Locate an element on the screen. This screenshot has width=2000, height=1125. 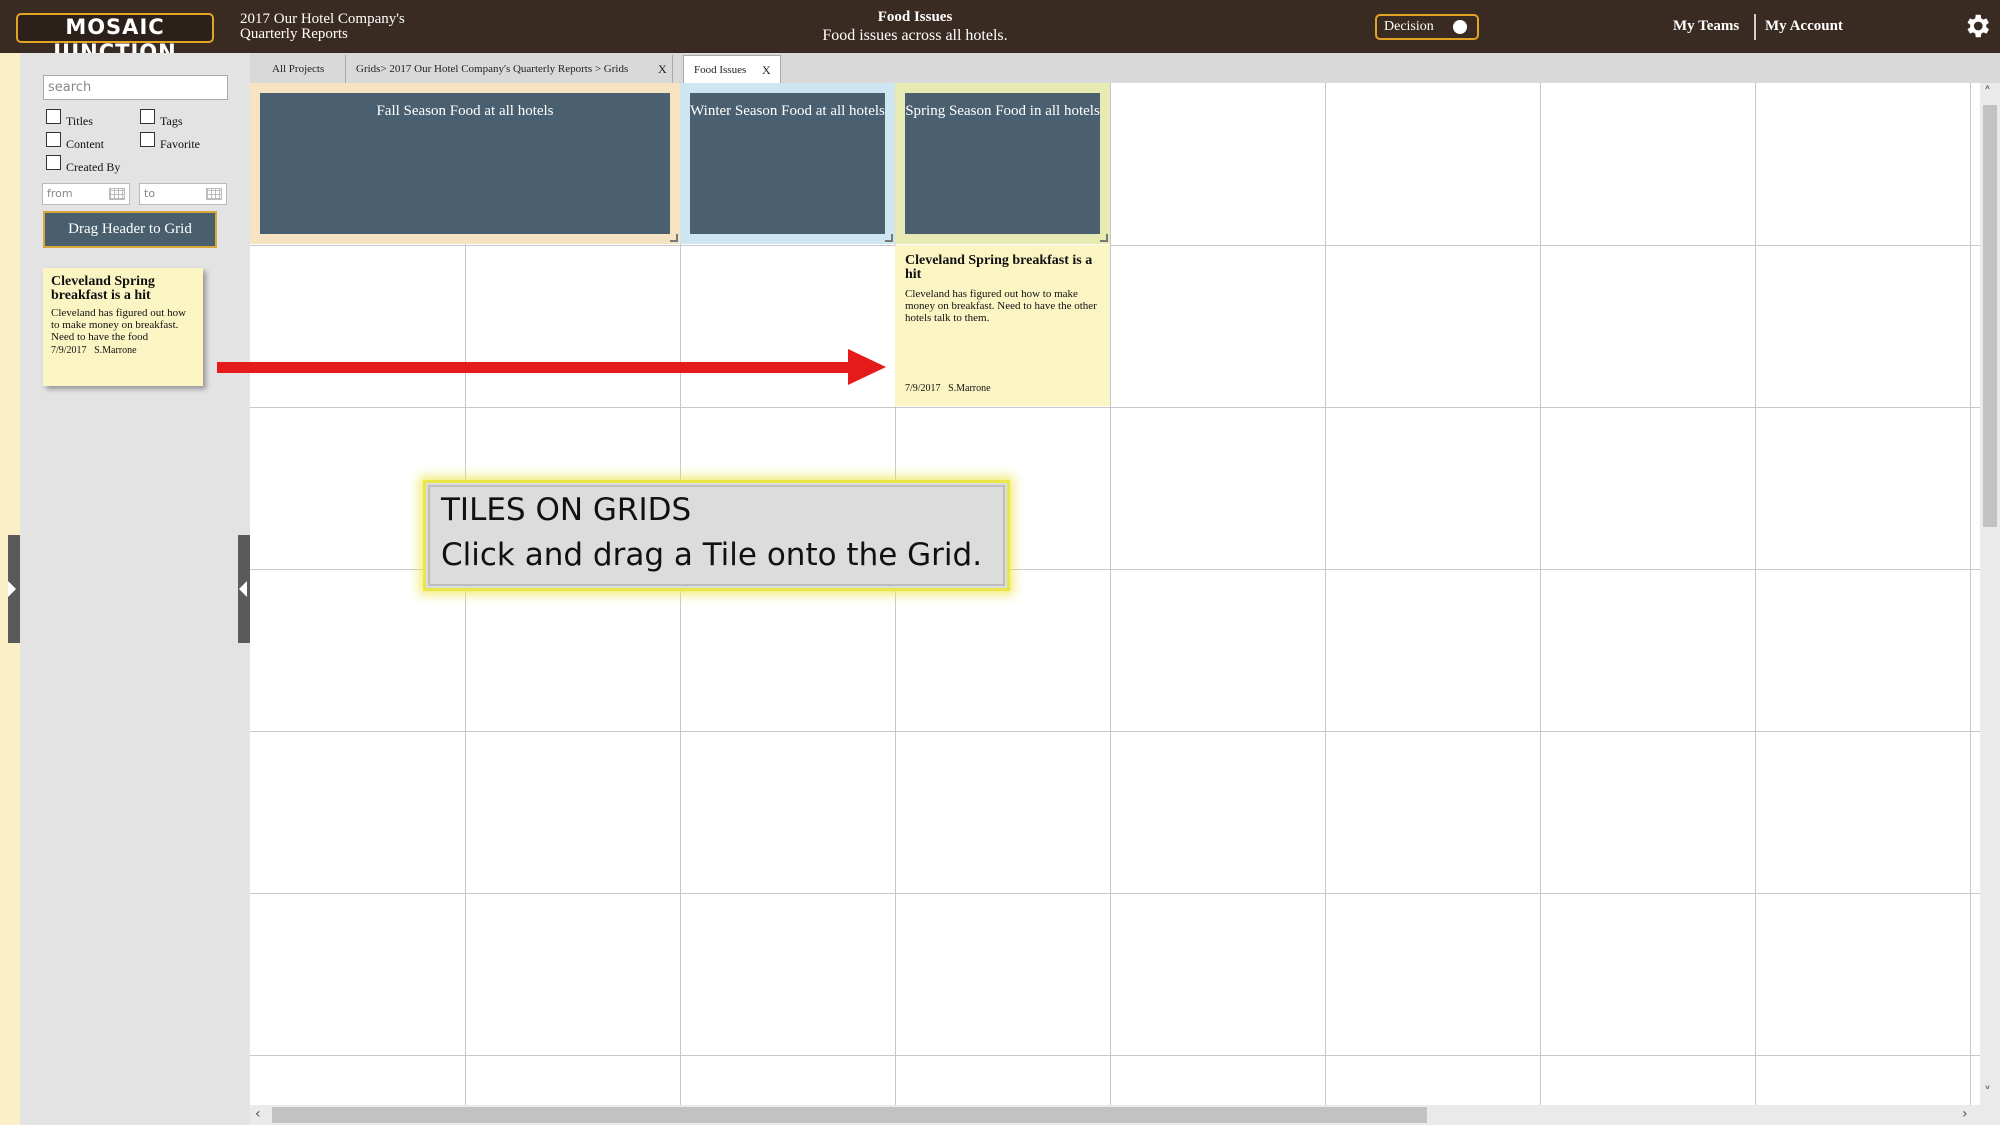
arrow-left-icon is located at coordinates (243, 589).